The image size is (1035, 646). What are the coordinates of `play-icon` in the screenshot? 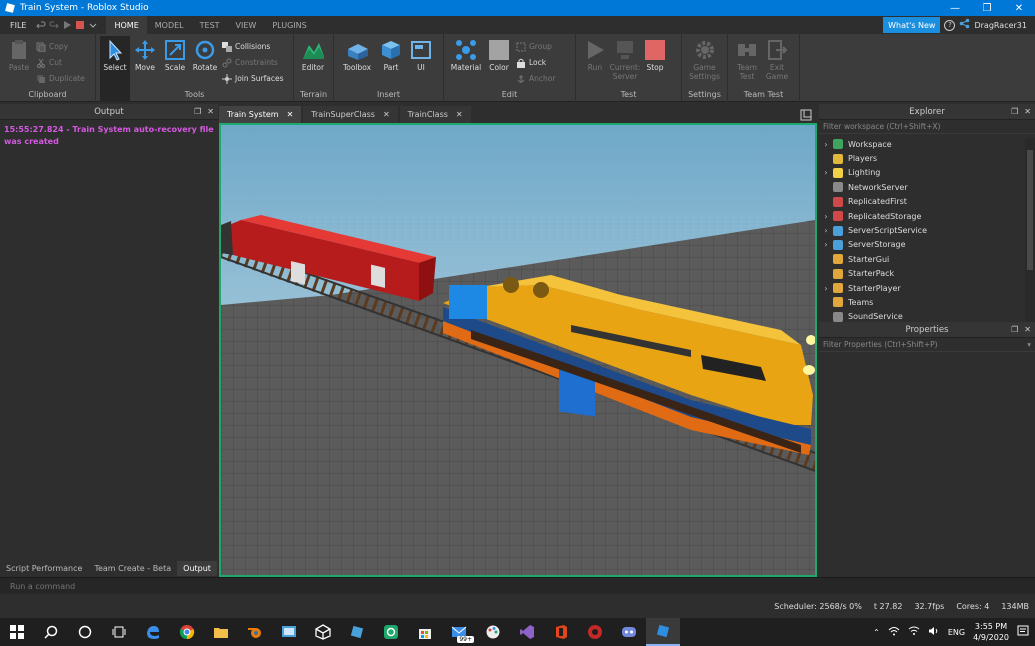 It's located at (67, 25).